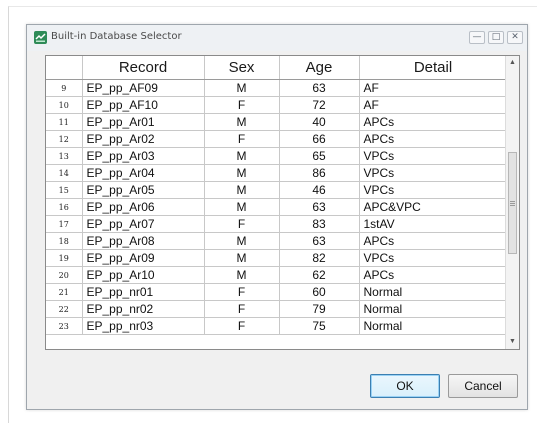  I want to click on table-row: 13 EP_pp_Ar03 M 65 VPCs, so click(277, 156).